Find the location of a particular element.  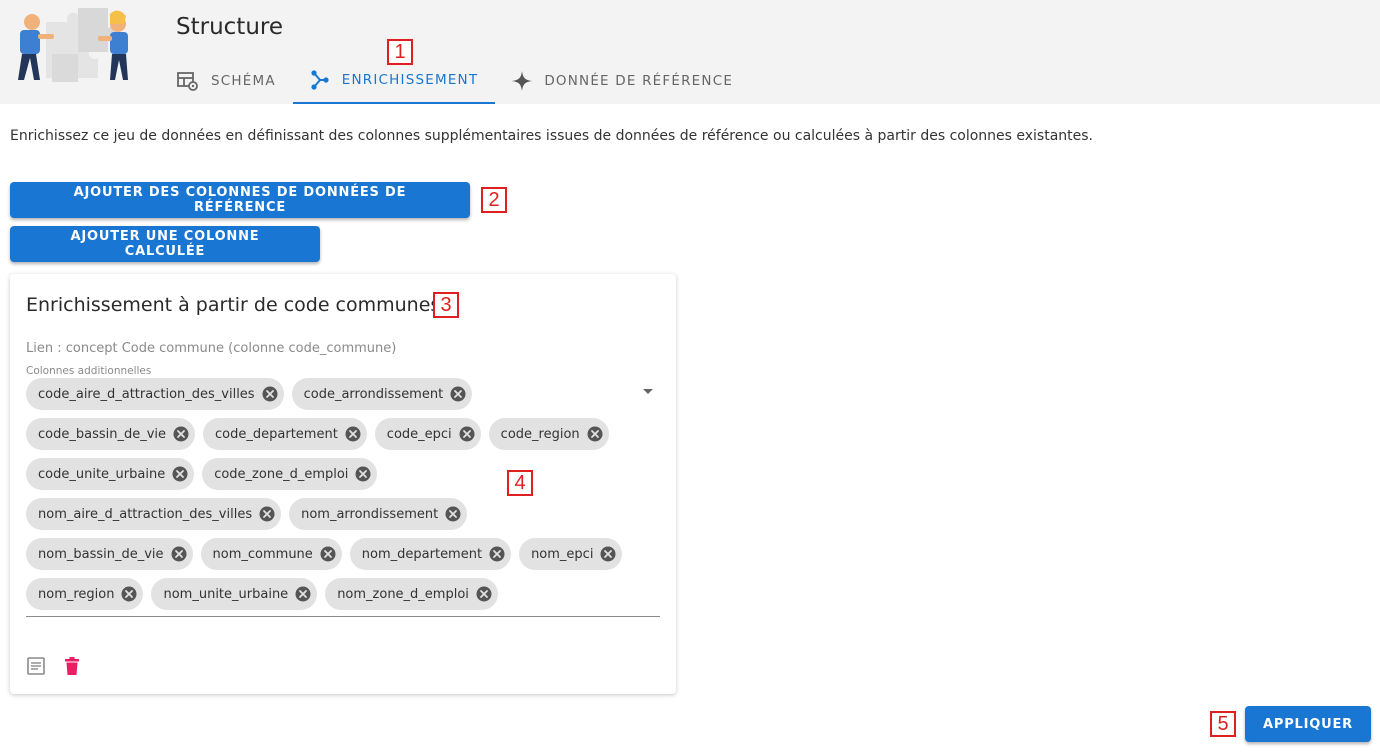

column-chip: code_arrondissement is located at coordinates (382, 394).